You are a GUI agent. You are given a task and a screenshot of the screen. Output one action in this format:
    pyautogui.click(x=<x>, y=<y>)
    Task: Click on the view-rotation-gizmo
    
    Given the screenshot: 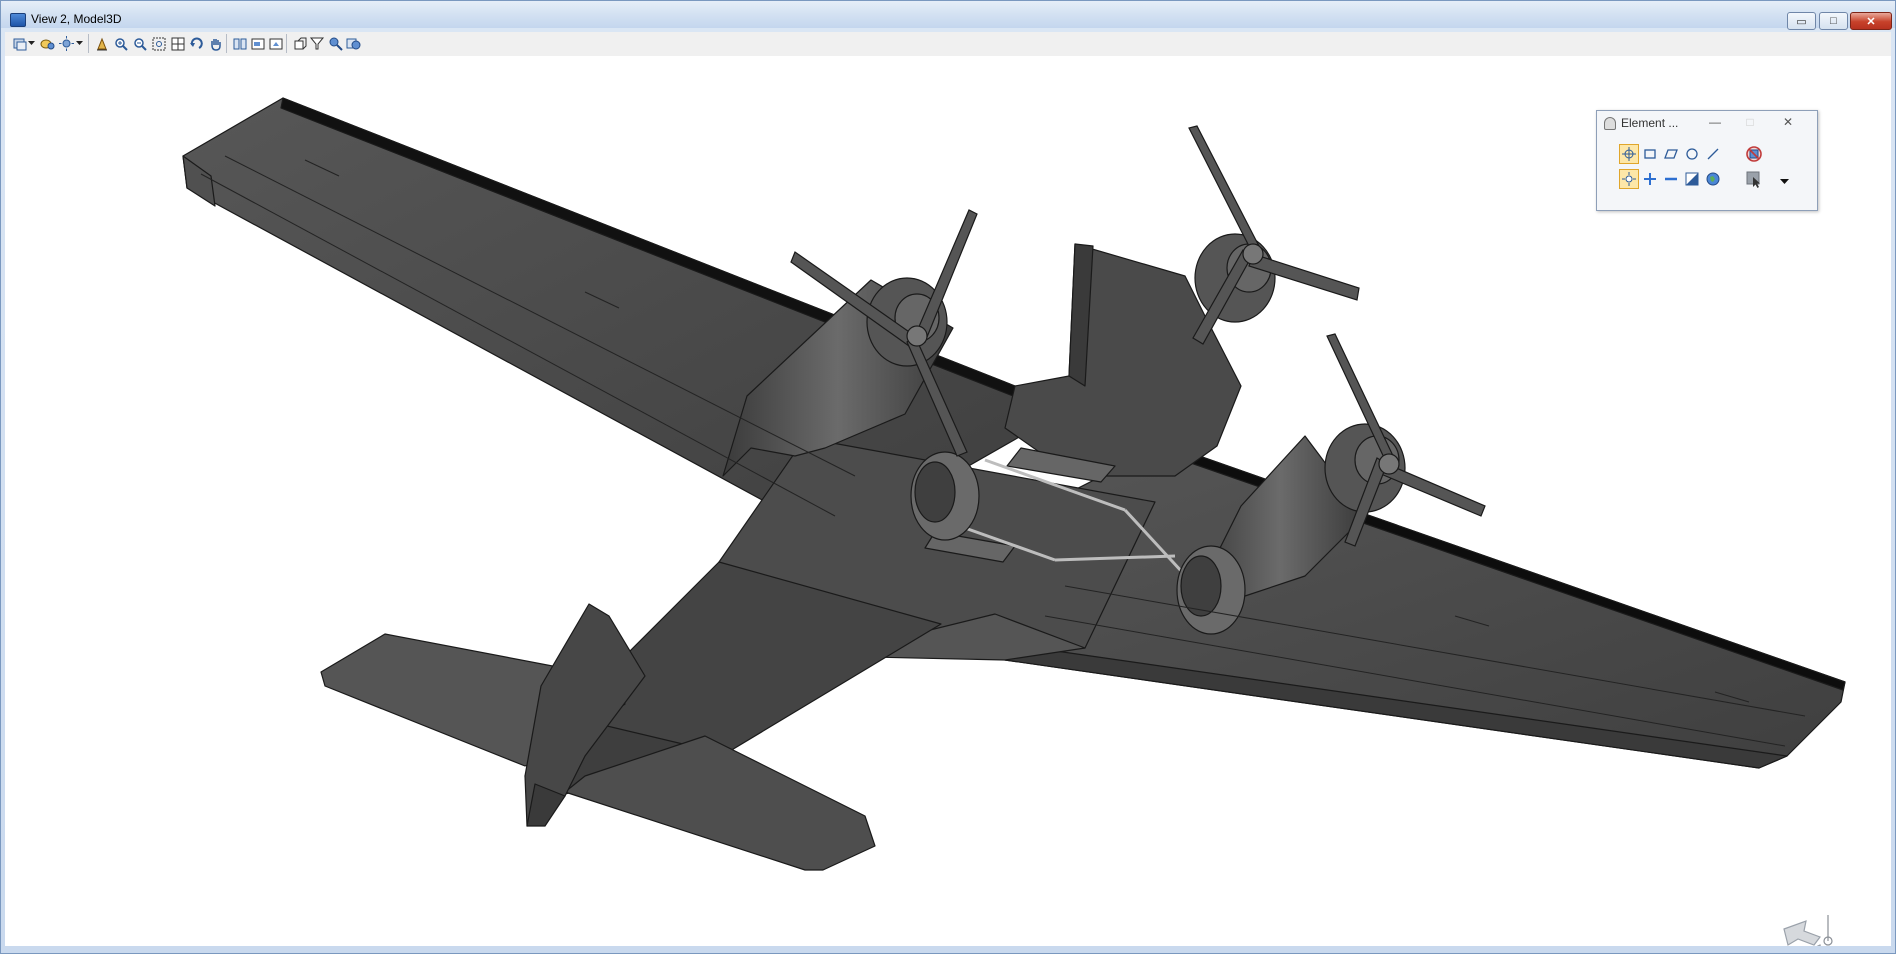 What is the action you would take?
    pyautogui.click(x=1810, y=928)
    